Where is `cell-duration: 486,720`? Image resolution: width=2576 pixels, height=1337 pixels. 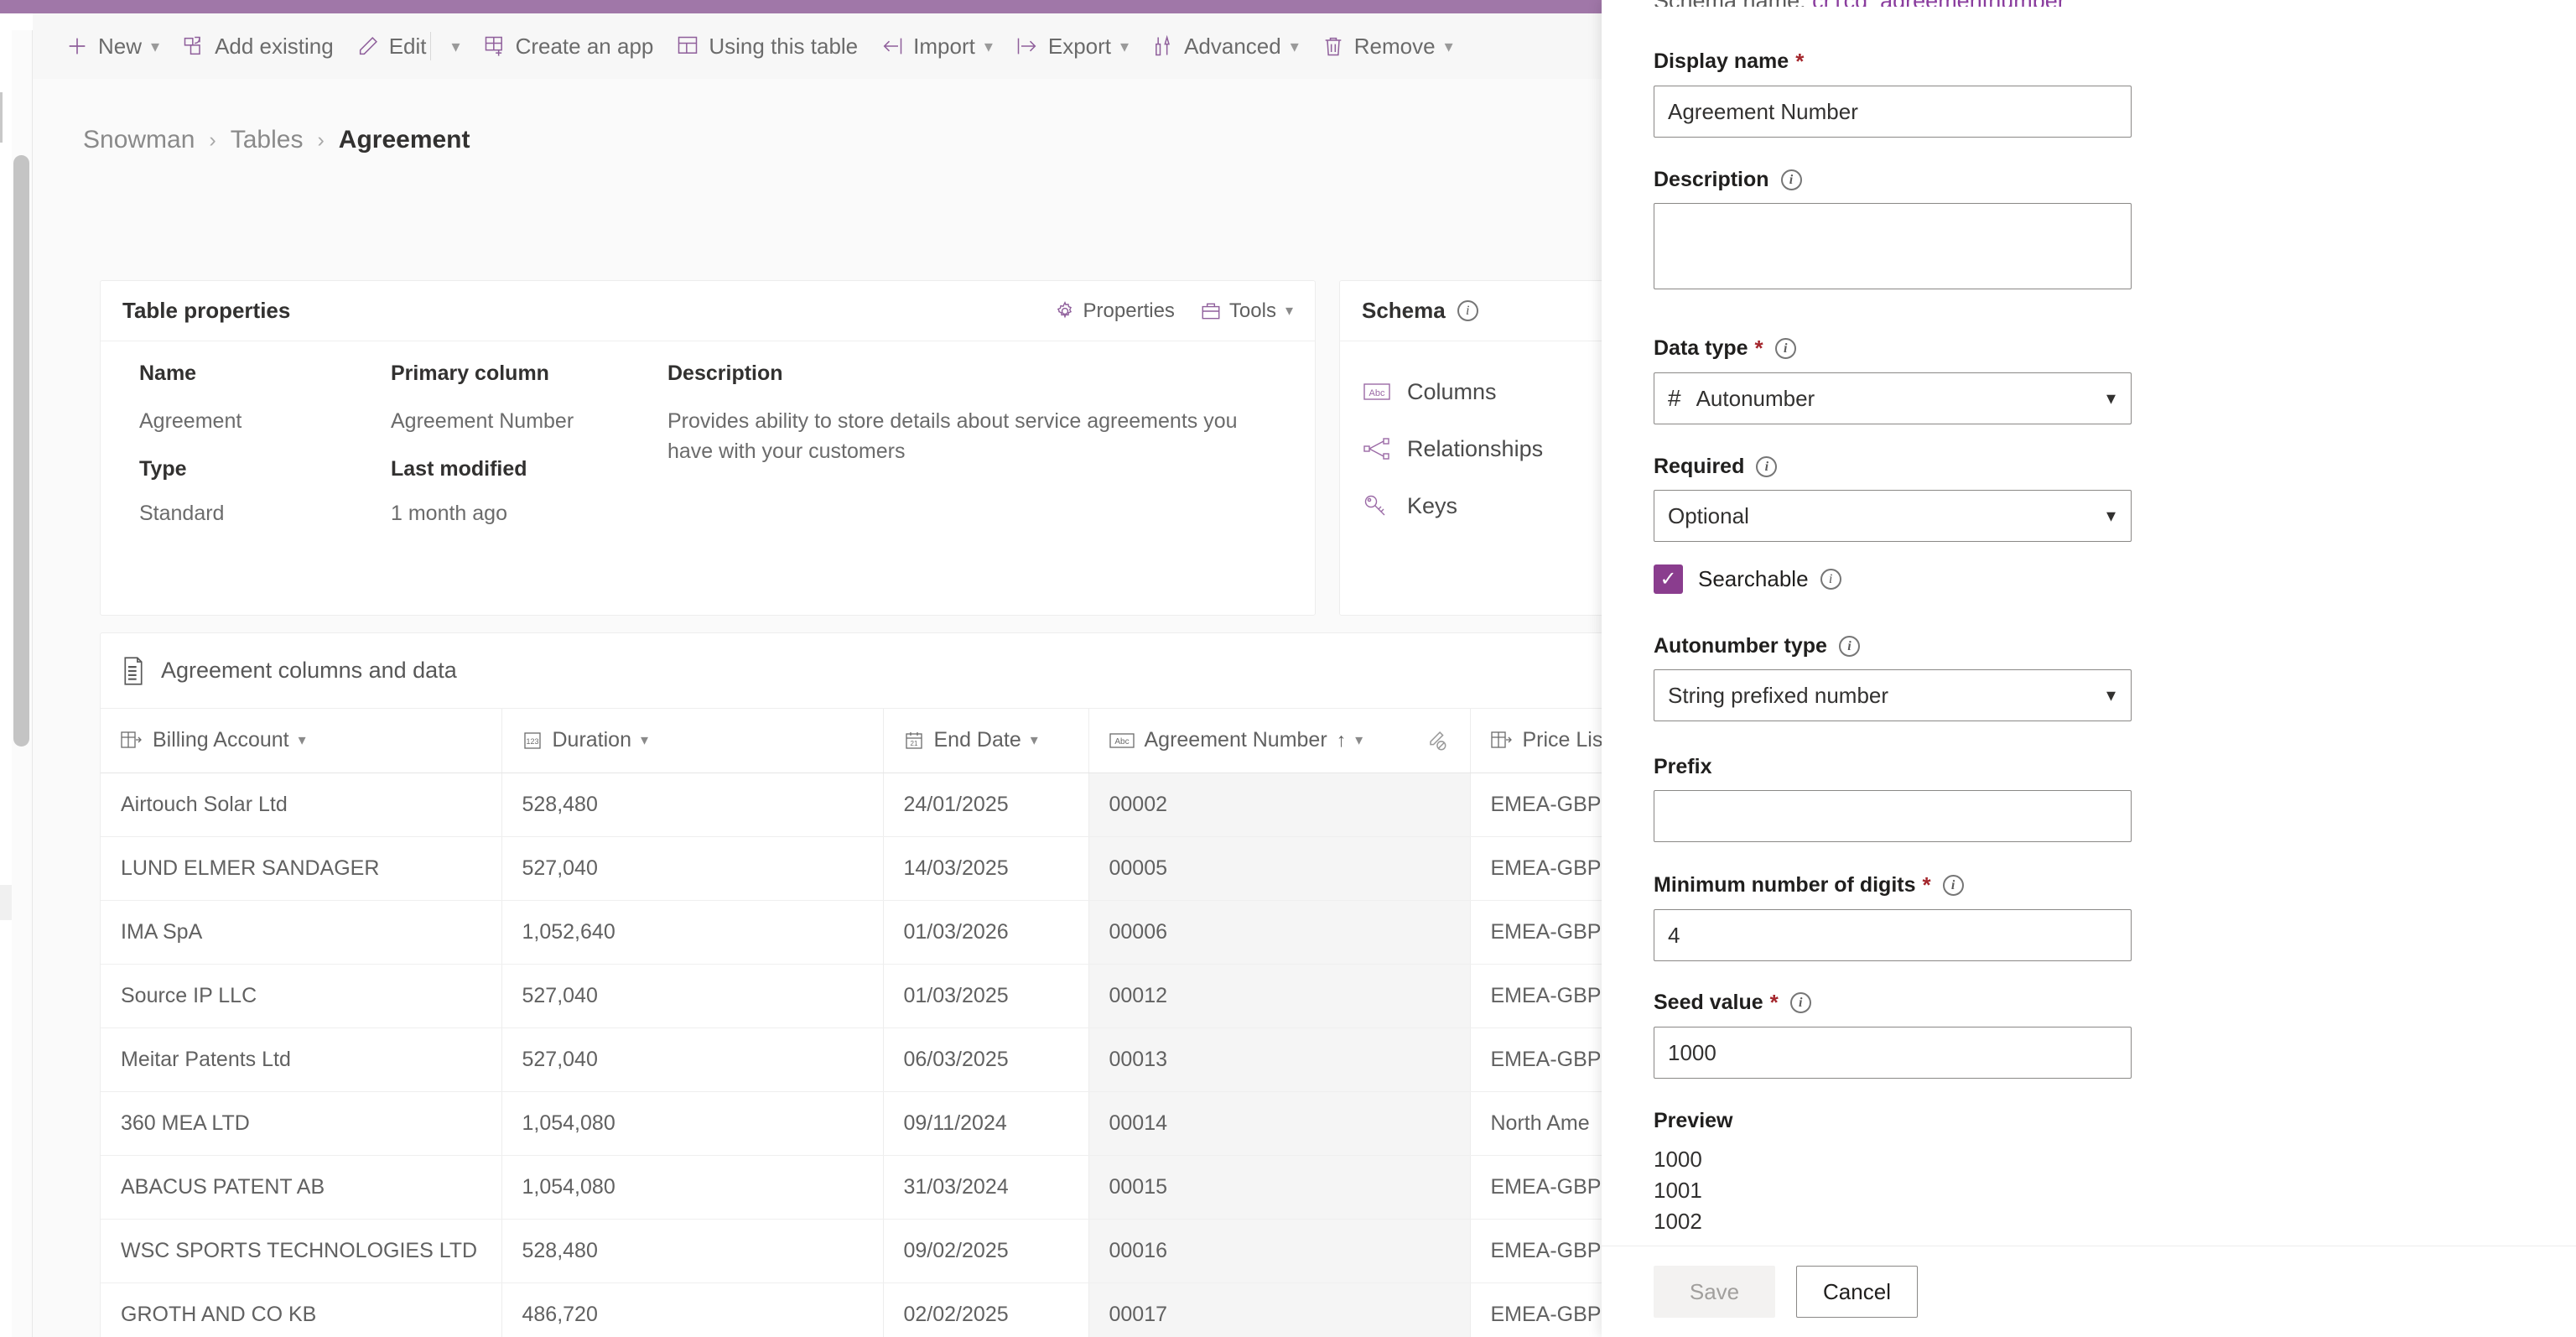
cell-duration: 486,720 is located at coordinates (692, 1309).